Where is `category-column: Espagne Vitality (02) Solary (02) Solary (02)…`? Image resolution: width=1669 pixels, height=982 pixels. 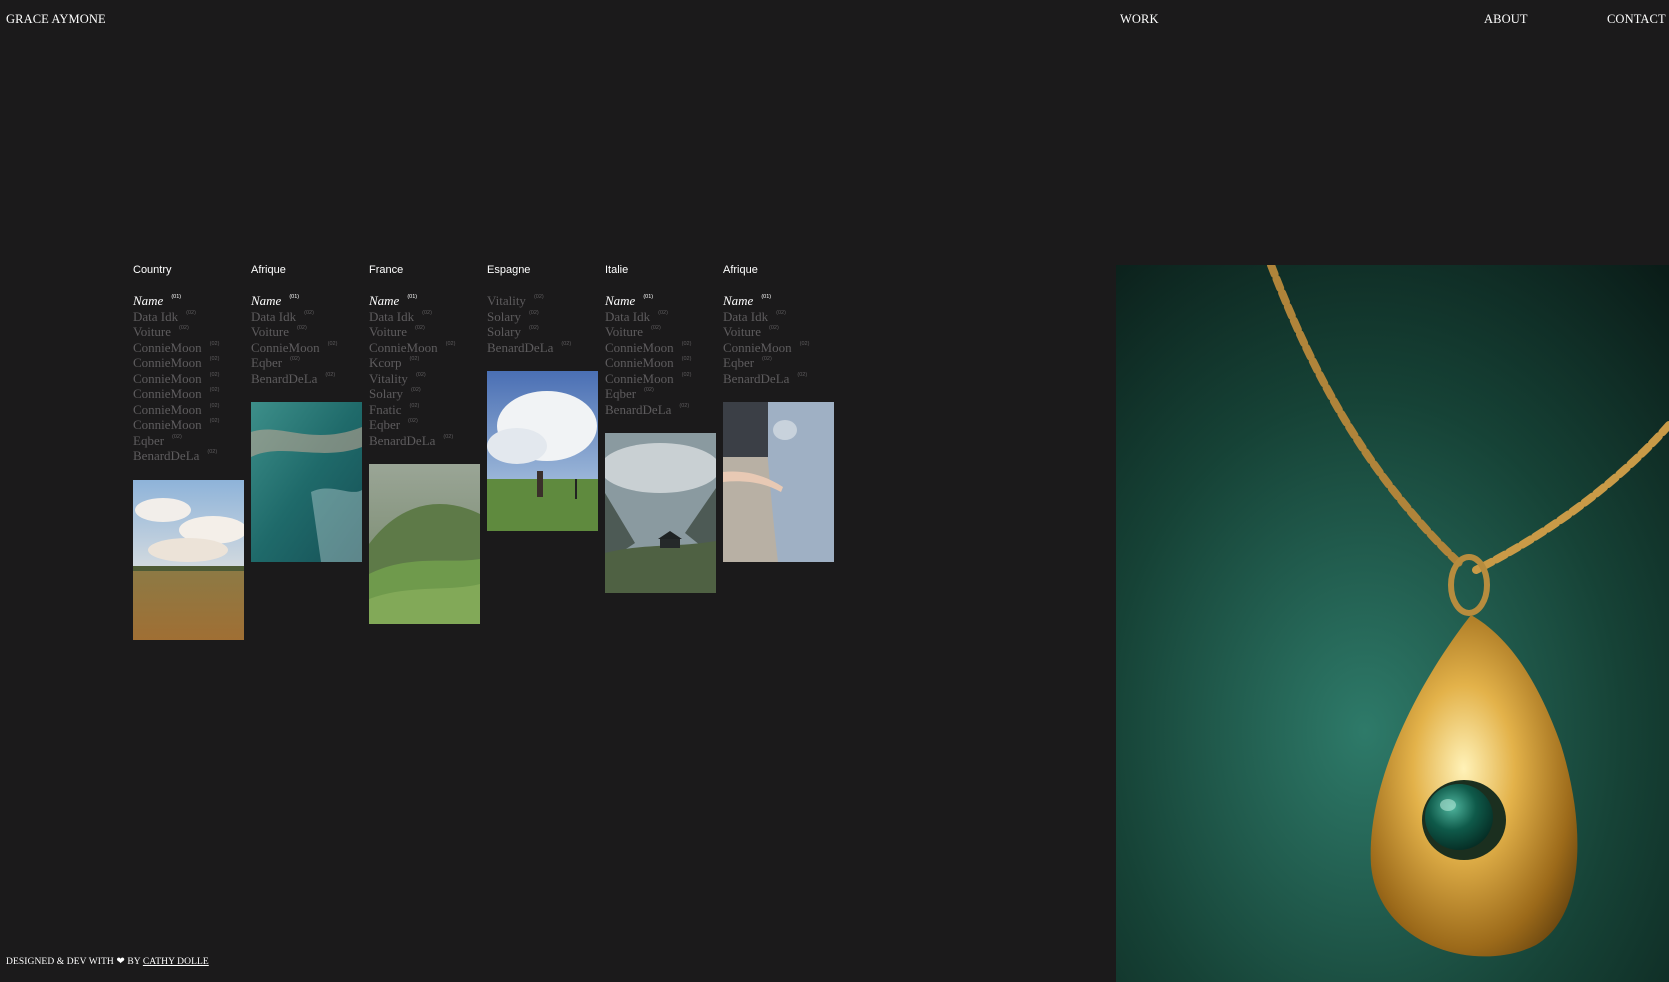 category-column: Espagne Vitality (02) Solary (02) Solary (02)… is located at coordinates (543, 397).